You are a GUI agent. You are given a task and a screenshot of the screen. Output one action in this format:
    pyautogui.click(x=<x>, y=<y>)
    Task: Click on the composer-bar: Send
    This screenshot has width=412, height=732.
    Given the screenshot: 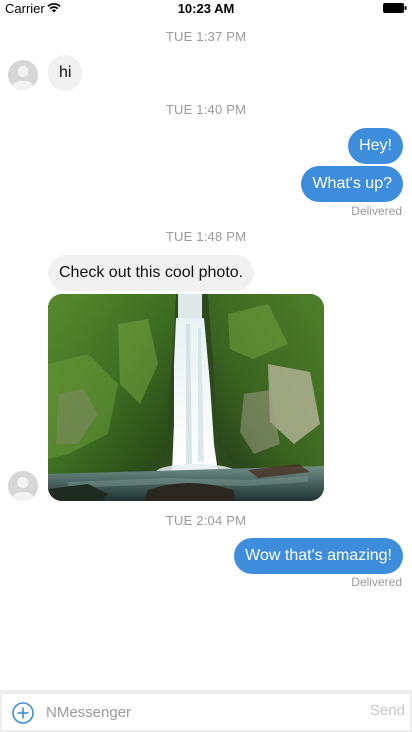 What is the action you would take?
    pyautogui.click(x=206, y=711)
    